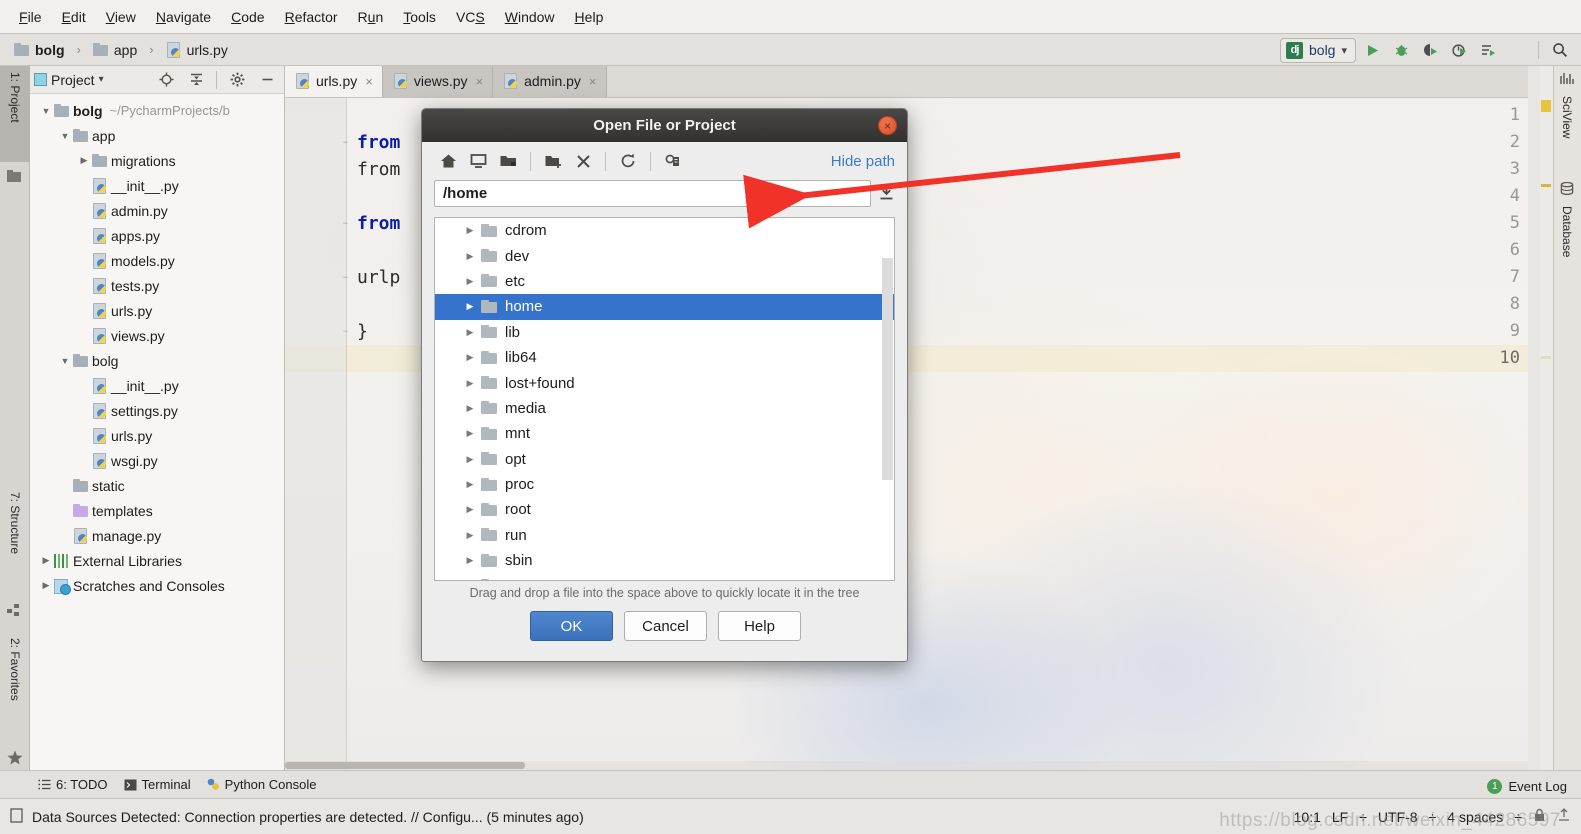 The width and height of the screenshot is (1581, 834). Describe the element at coordinates (1318, 50) in the screenshot. I see `run-configuration-selector: dj bolg ▾` at that location.